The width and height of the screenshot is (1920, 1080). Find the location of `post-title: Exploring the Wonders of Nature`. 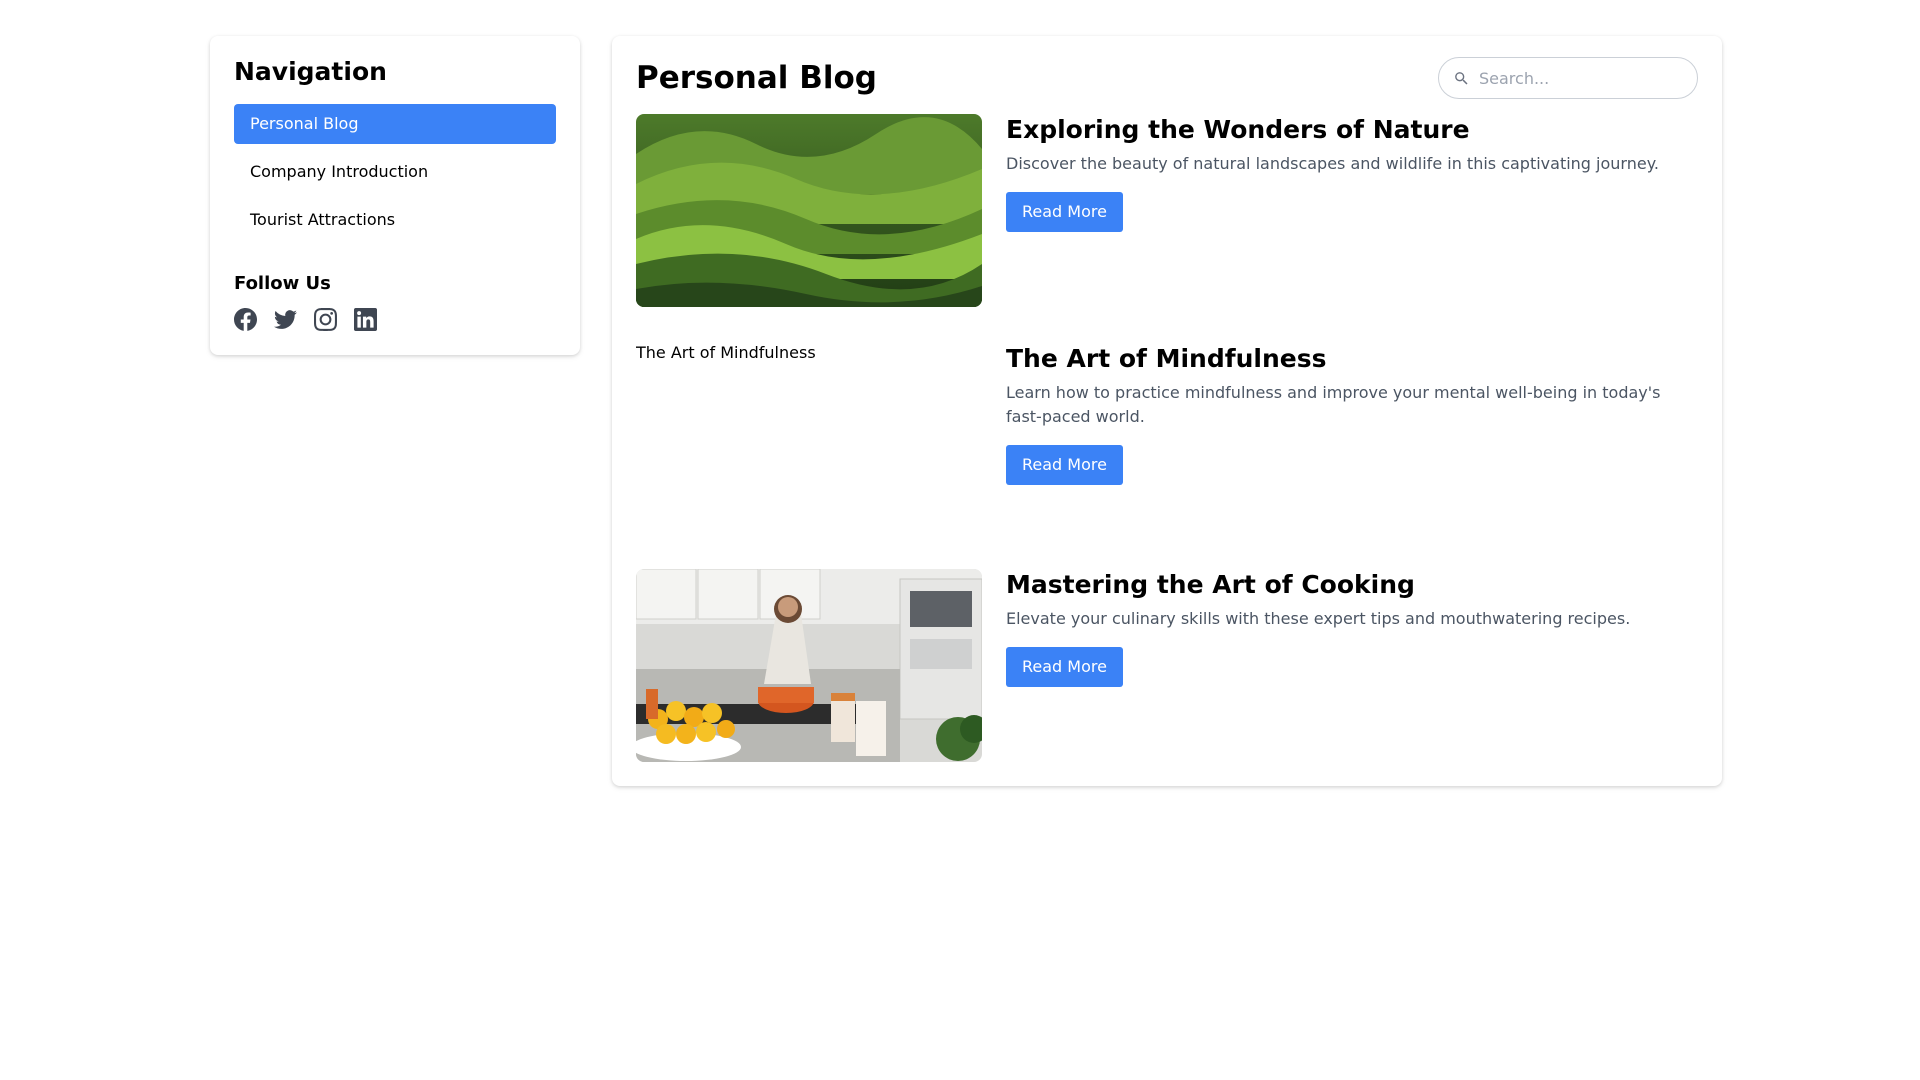

post-title: Exploring the Wonders of Nature is located at coordinates (1352, 130).